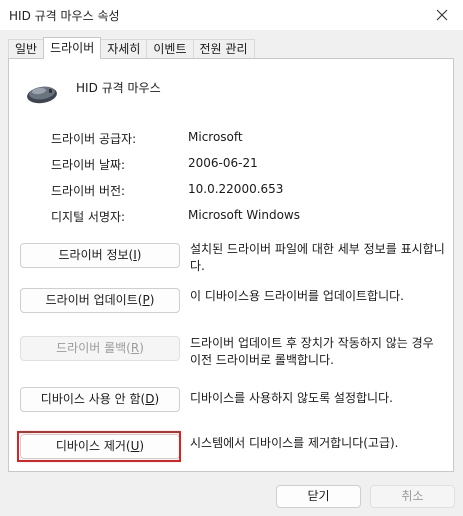 The height and width of the screenshot is (516, 463). I want to click on close-icon, so click(442, 15).